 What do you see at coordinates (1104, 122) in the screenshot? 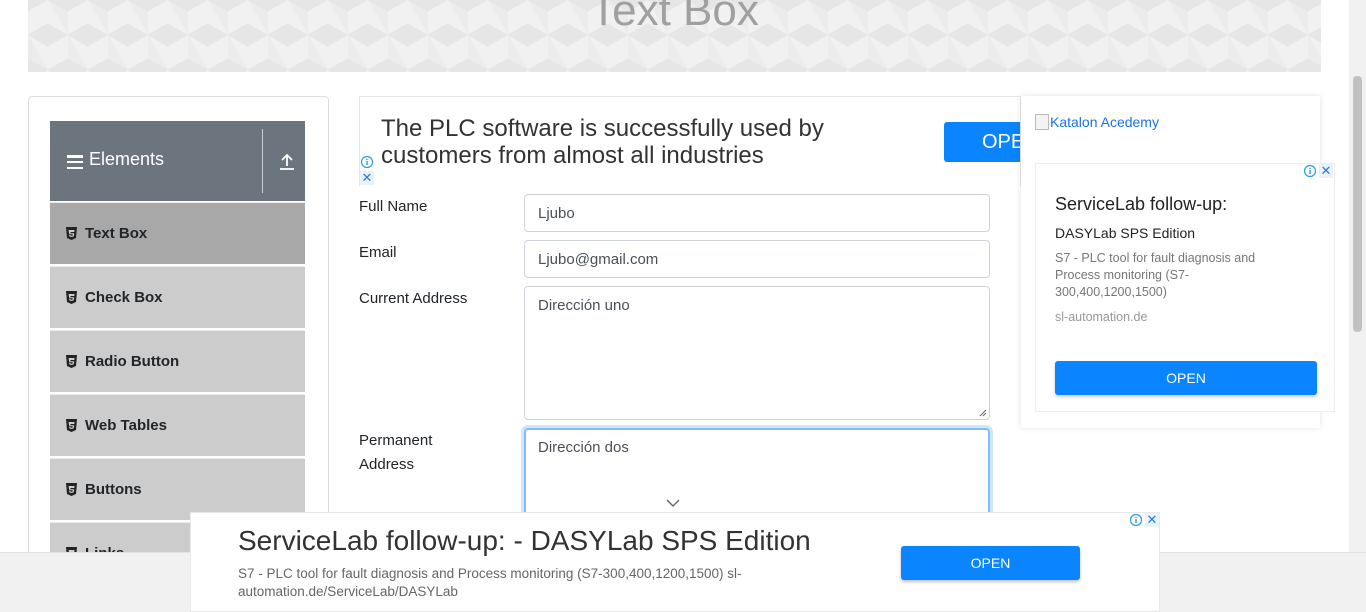
I see `image-alt-text: Katalon Acedemy` at bounding box center [1104, 122].